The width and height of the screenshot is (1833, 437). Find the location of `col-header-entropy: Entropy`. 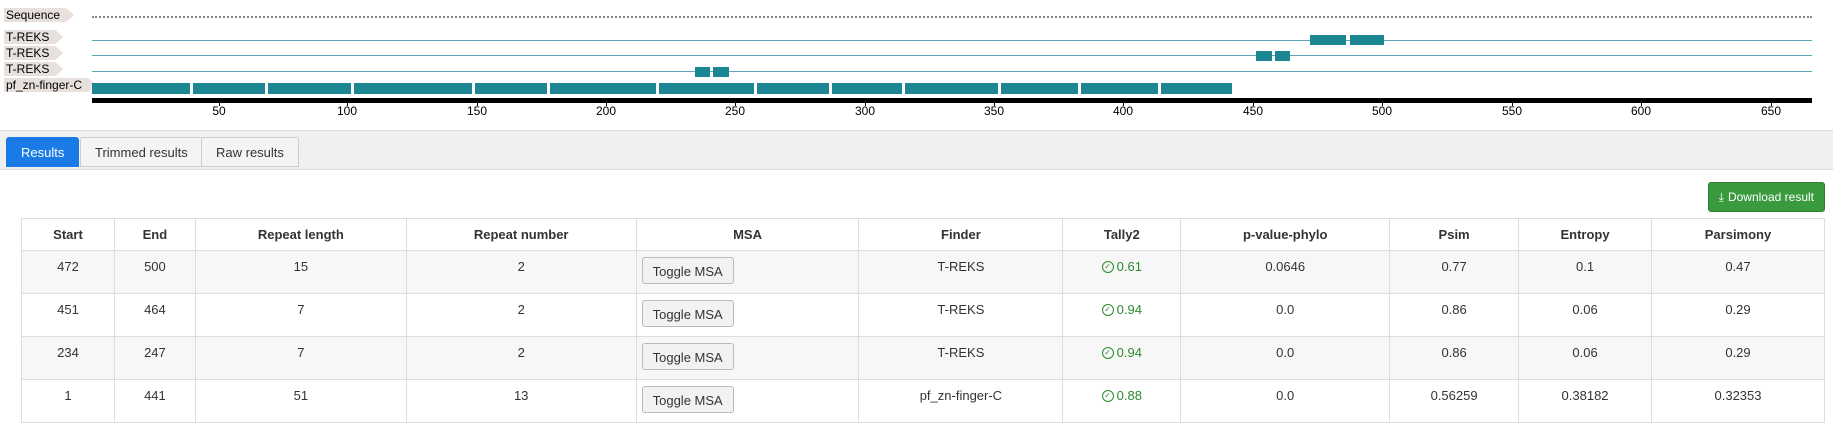

col-header-entropy: Entropy is located at coordinates (1585, 234).